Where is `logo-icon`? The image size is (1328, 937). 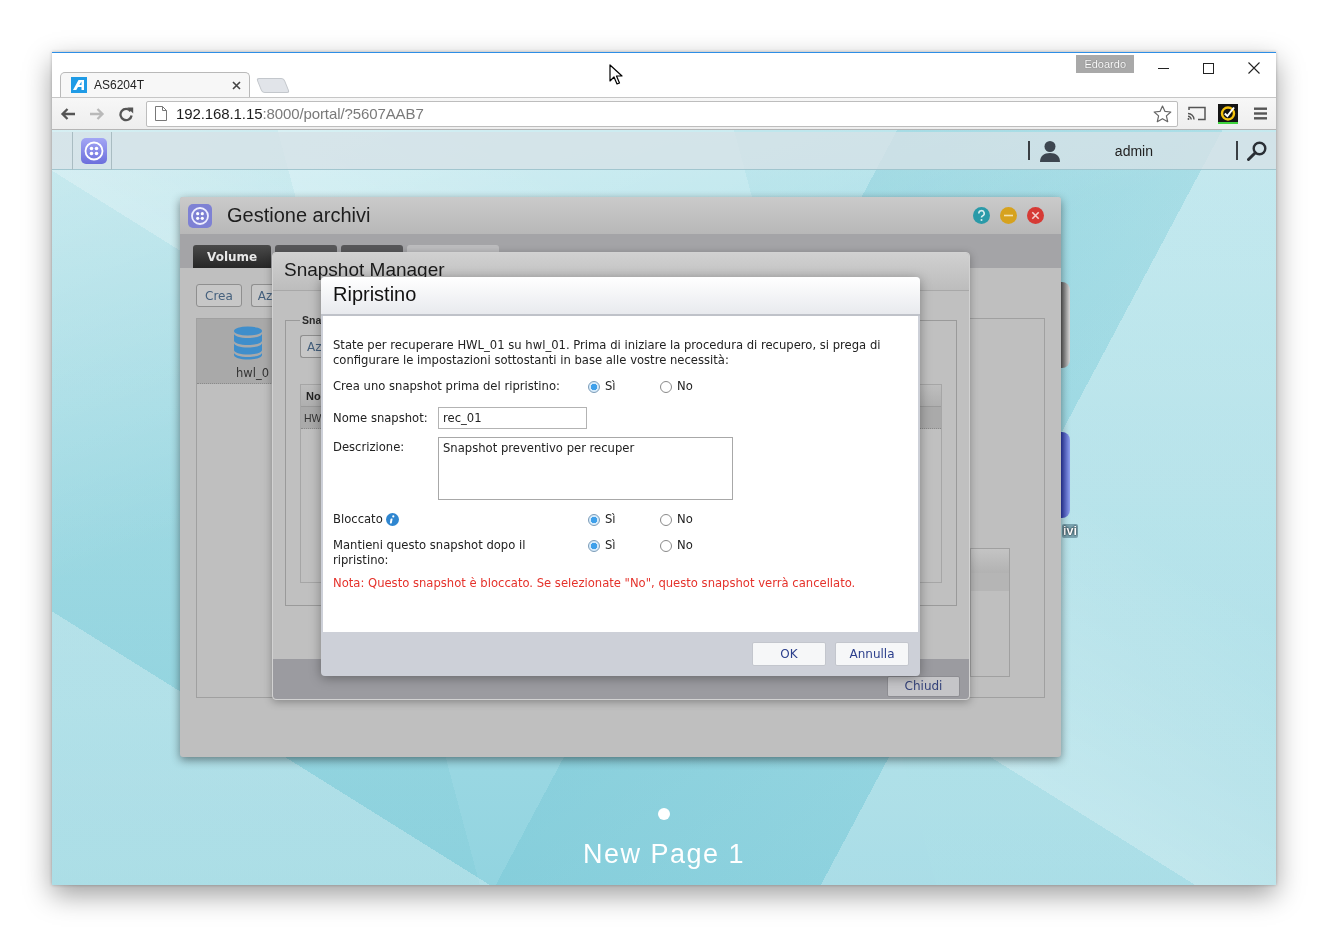 logo-icon is located at coordinates (79, 85).